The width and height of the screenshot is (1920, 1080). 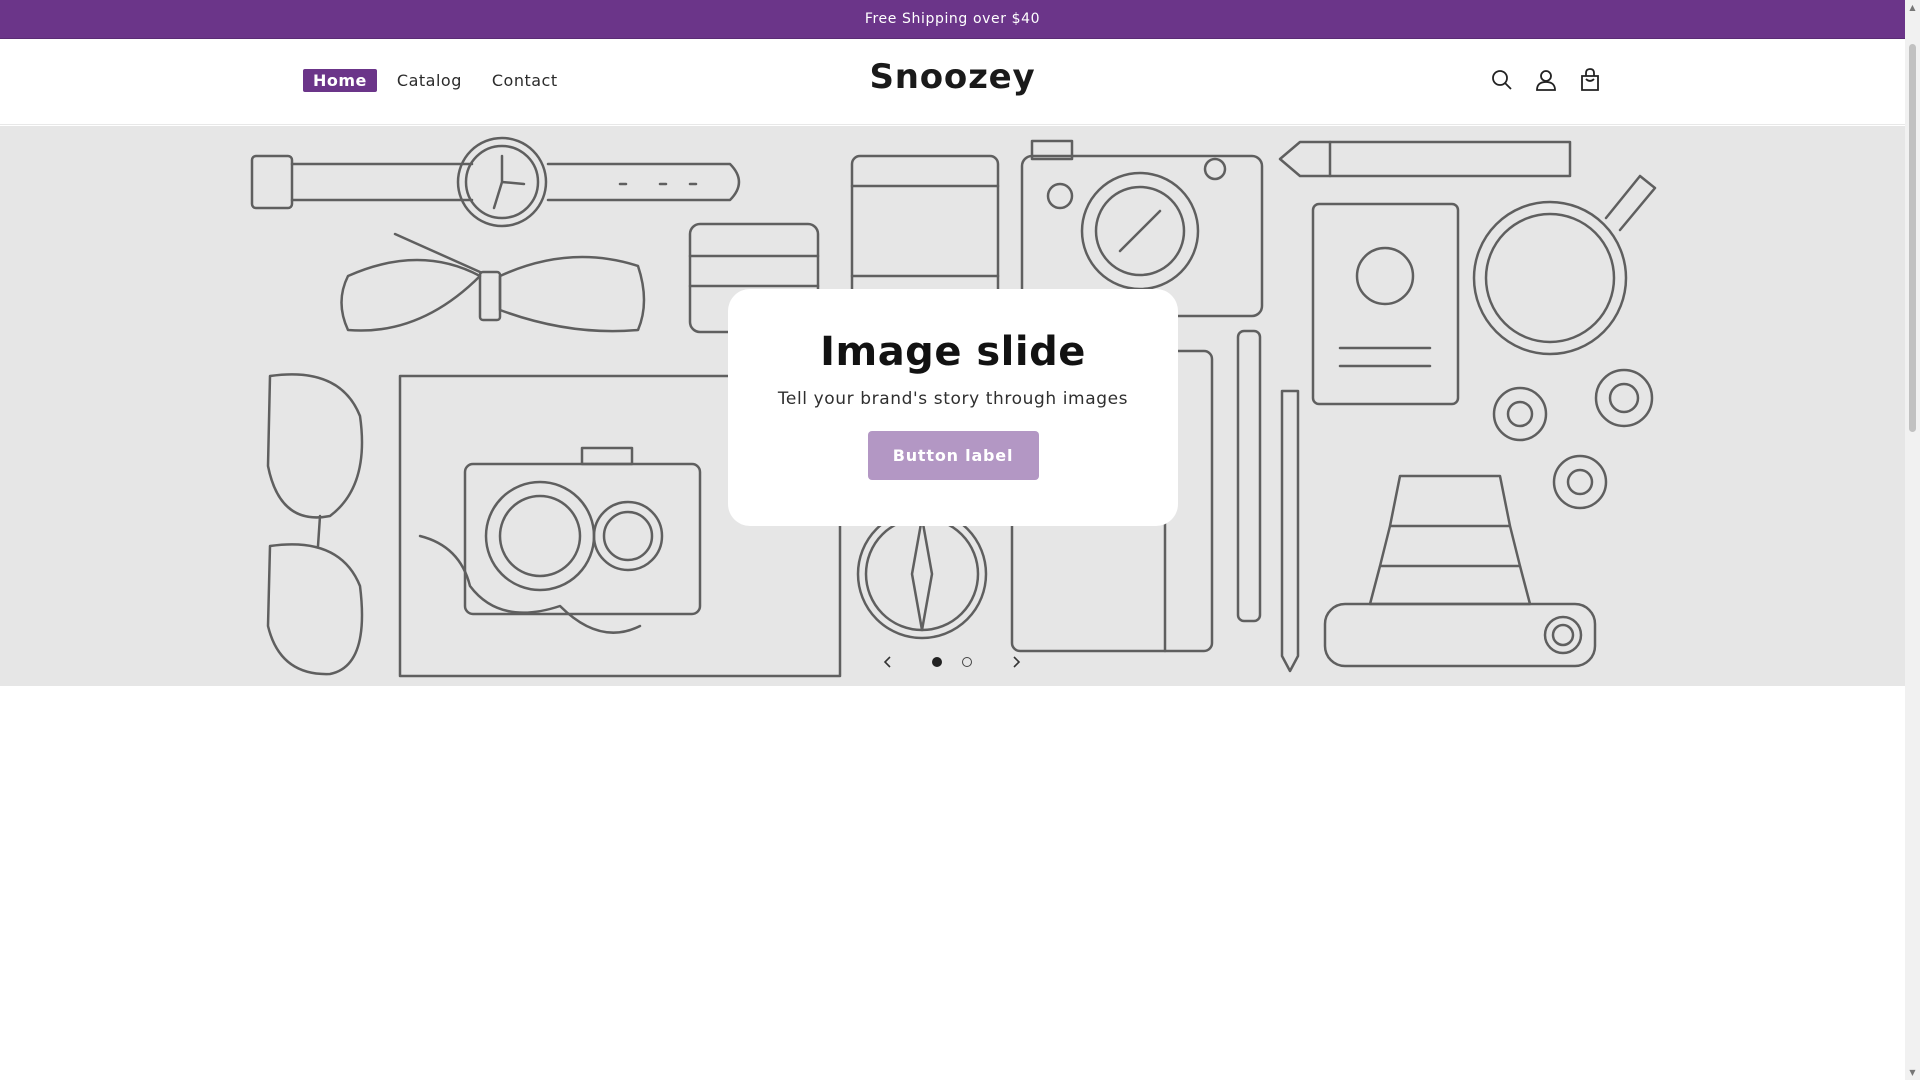 I want to click on watch-illustration, so click(x=495, y=182).